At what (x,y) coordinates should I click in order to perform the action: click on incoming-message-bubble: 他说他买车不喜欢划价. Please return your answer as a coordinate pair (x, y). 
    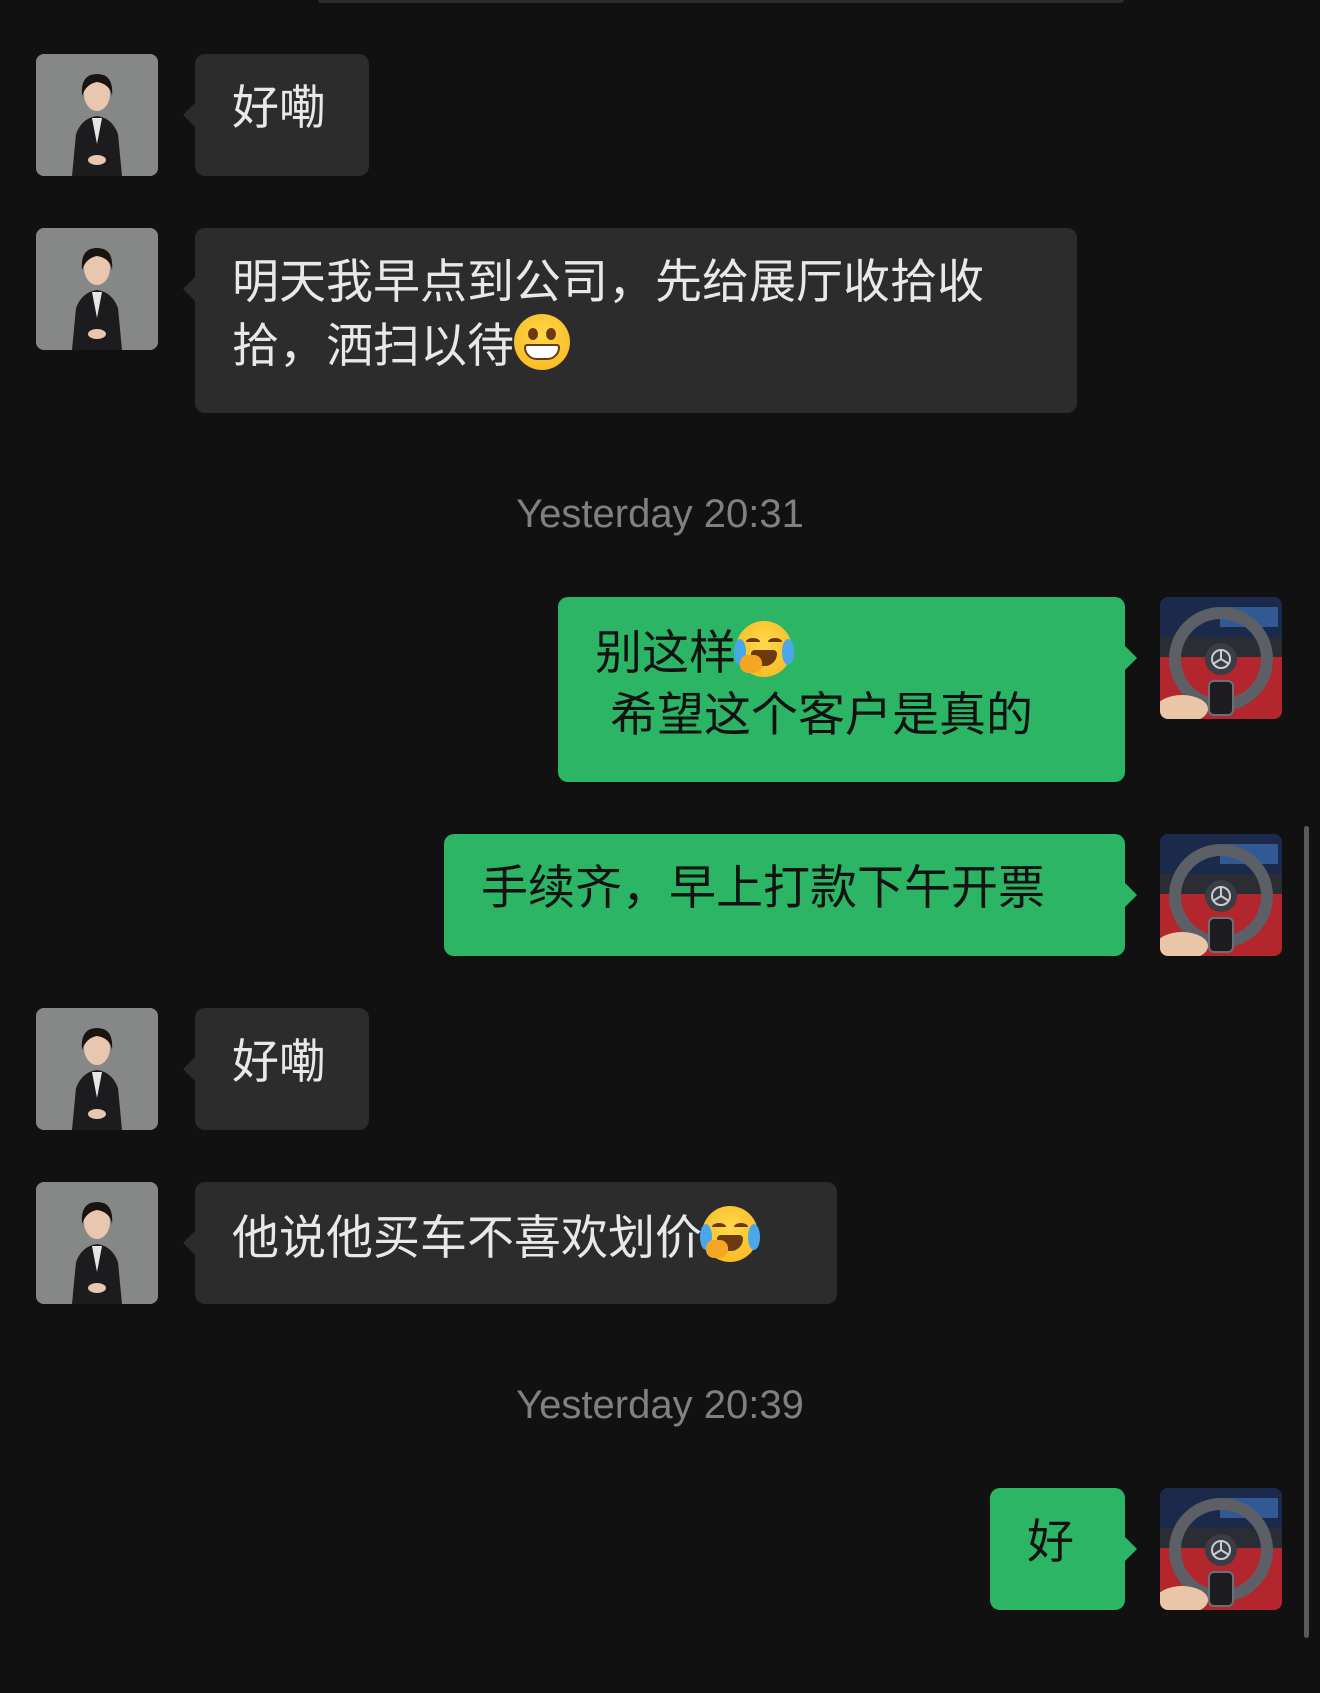
    Looking at the image, I should click on (510, 1243).